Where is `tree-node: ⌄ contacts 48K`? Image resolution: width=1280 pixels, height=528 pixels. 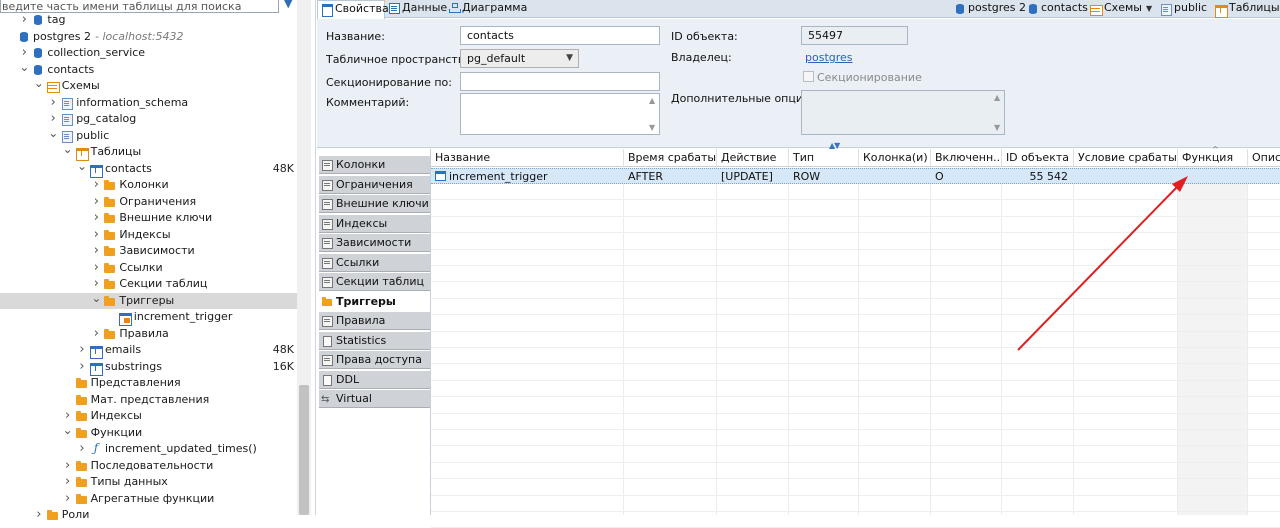 tree-node: ⌄ contacts 48K is located at coordinates (148, 168).